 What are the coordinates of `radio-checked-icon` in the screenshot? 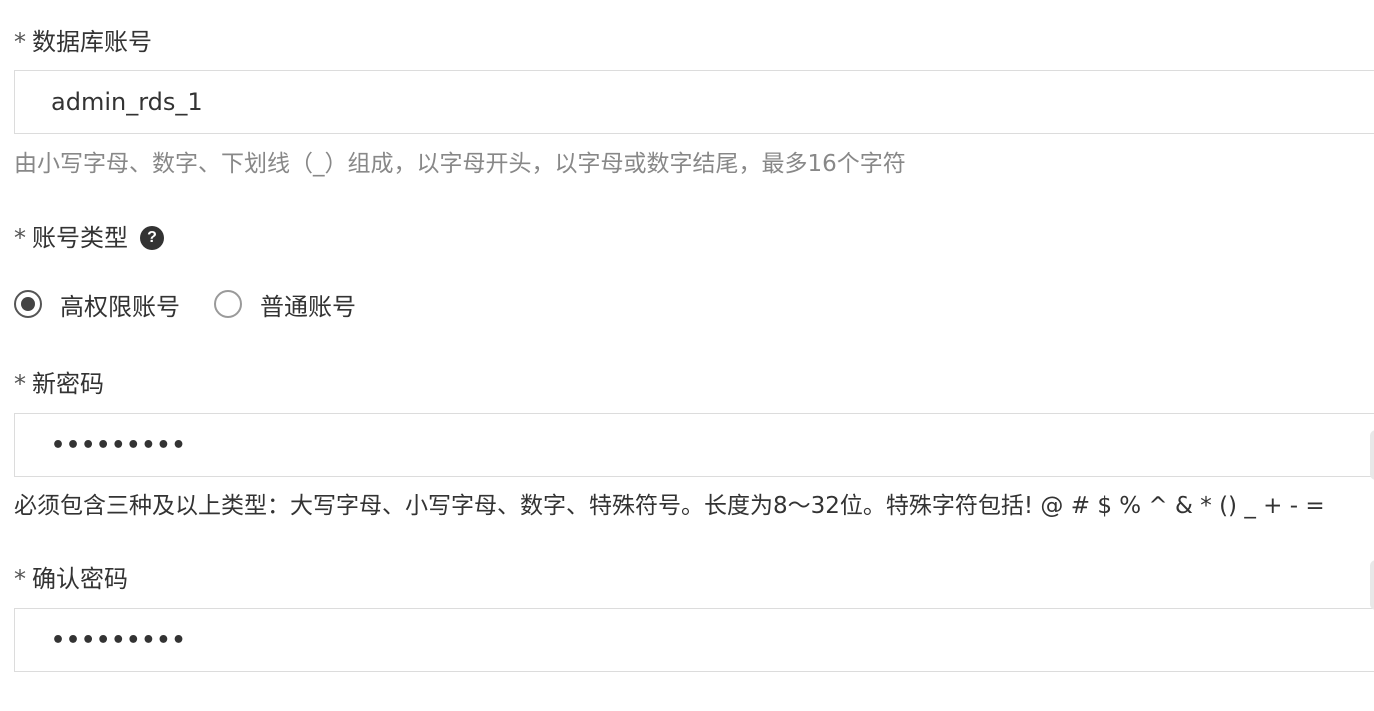 It's located at (28, 304).